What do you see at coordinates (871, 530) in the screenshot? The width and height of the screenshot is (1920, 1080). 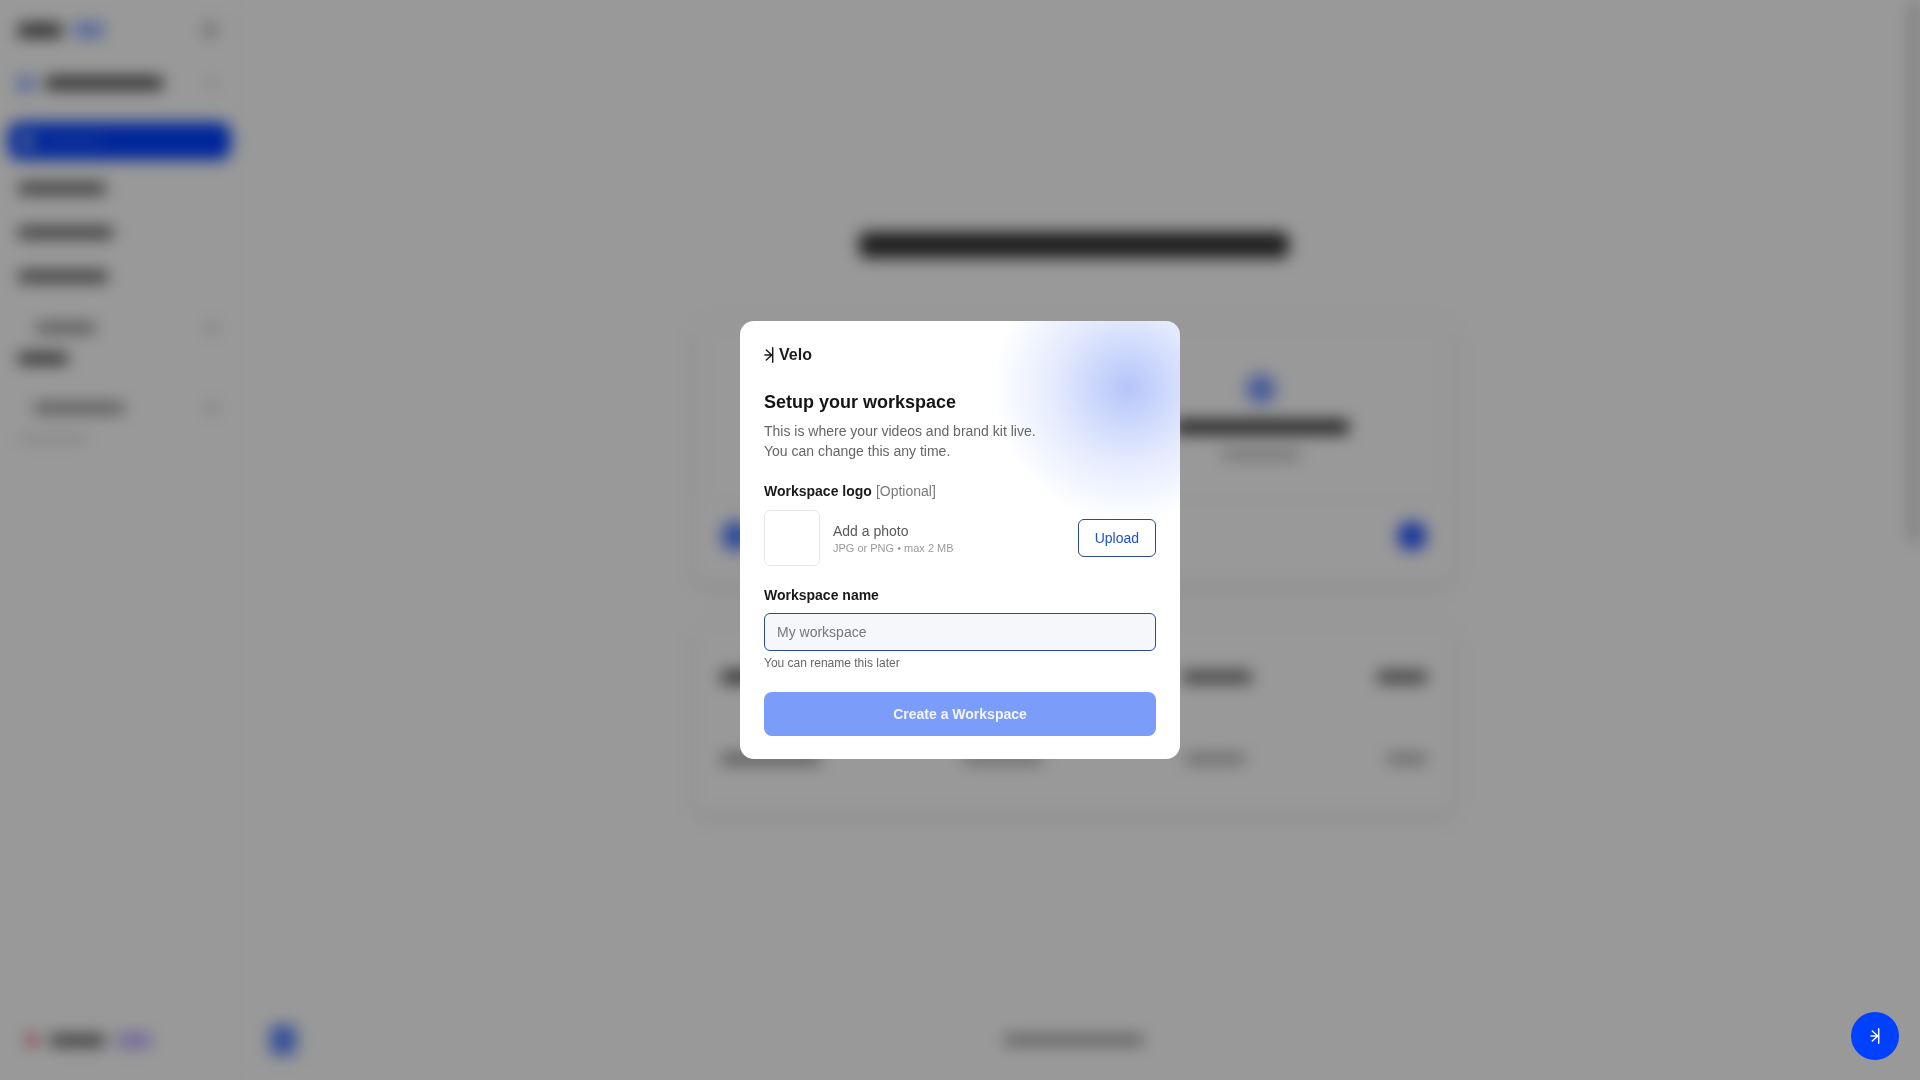 I see `photo-prompt: Add a photo` at bounding box center [871, 530].